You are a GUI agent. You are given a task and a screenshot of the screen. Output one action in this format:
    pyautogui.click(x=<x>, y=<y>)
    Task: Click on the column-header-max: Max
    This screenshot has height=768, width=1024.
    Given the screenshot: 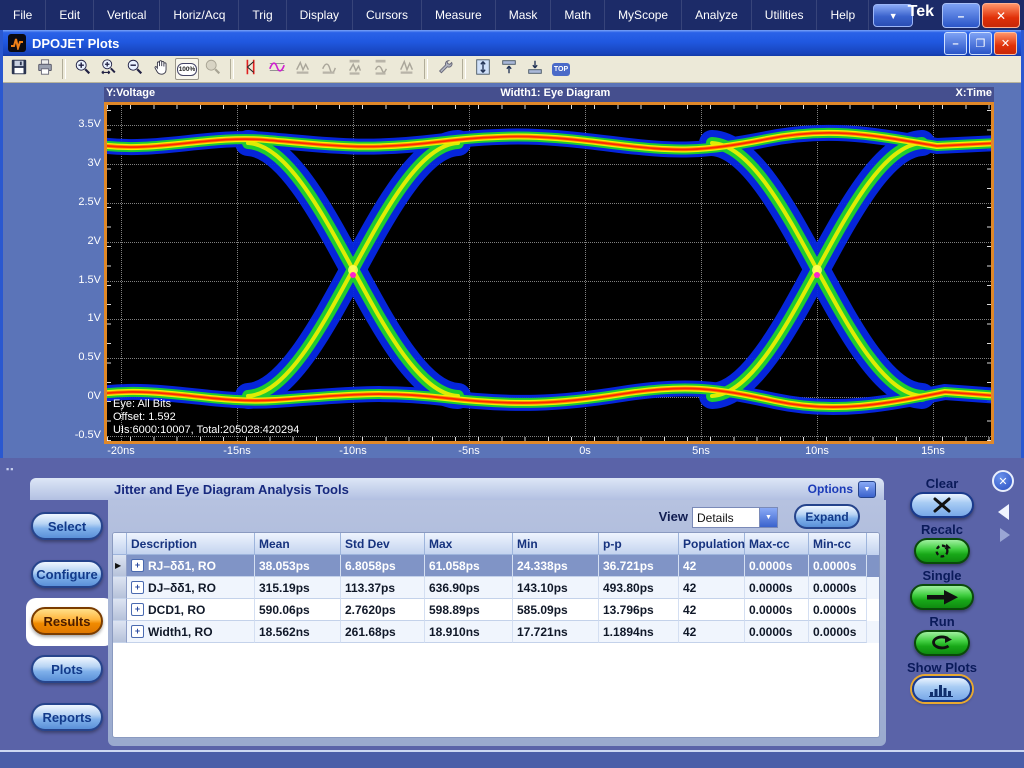 What is the action you would take?
    pyautogui.click(x=469, y=544)
    